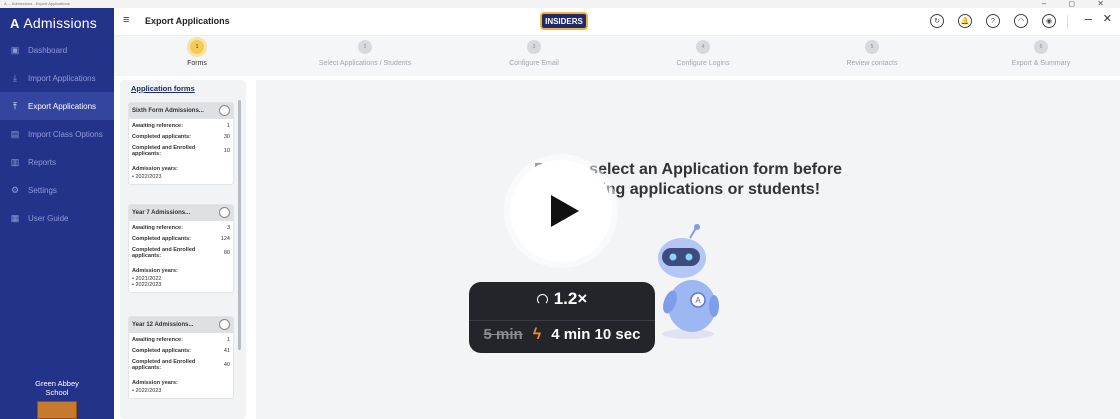 The width and height of the screenshot is (1120, 419). Describe the element at coordinates (537, 334) in the screenshot. I see `lightning-icon: ϟ` at that location.